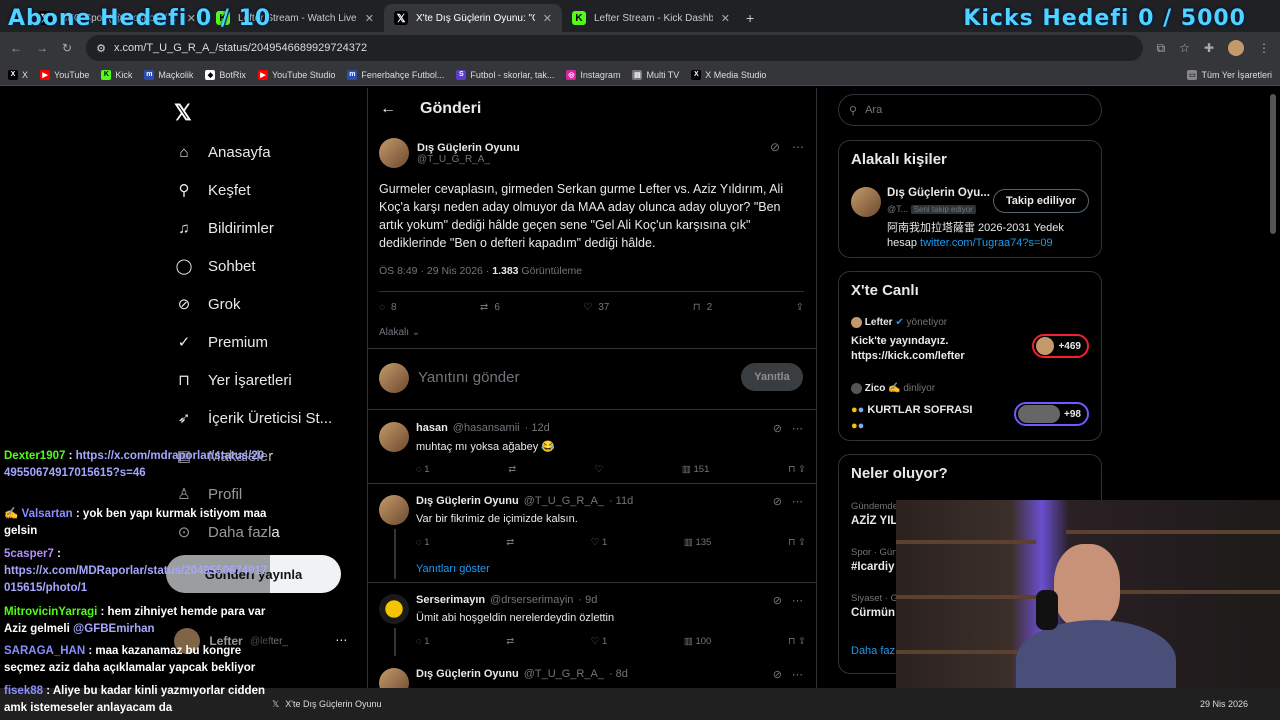  I want to click on trend-item: #Icardiy, so click(872, 567).